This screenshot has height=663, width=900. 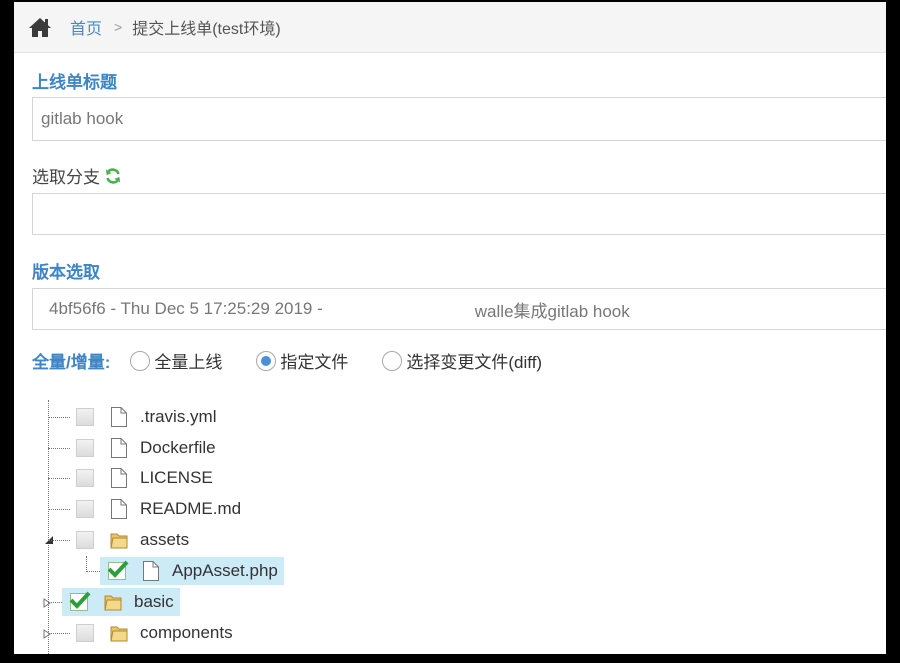 What do you see at coordinates (140, 360) in the screenshot?
I see `radio-full` at bounding box center [140, 360].